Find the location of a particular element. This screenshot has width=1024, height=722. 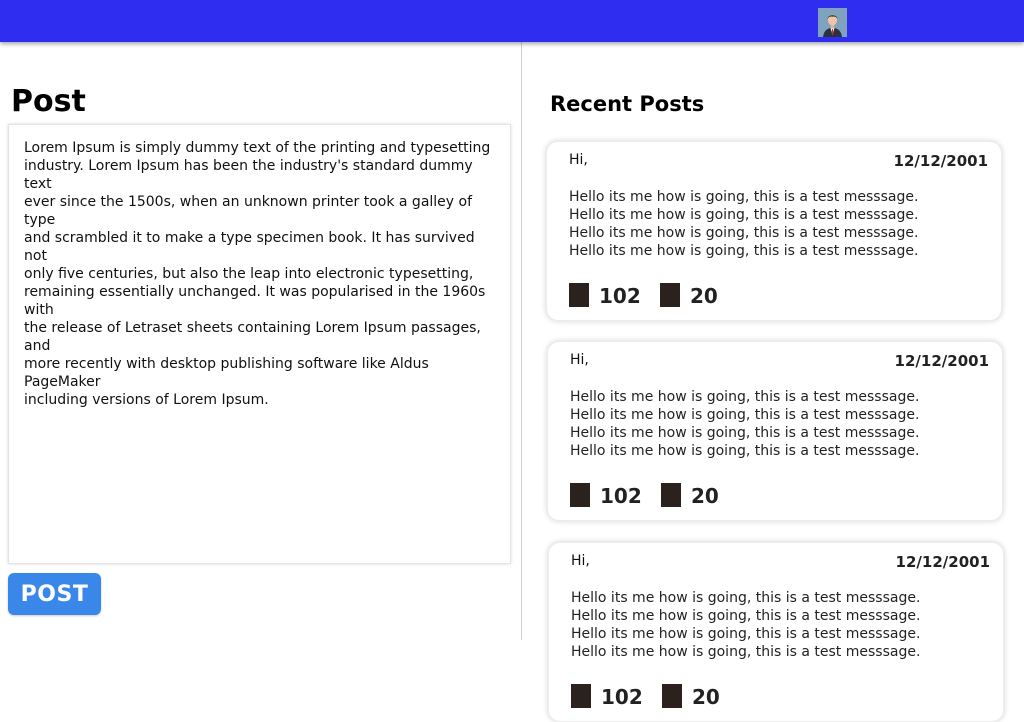

top-app-bar is located at coordinates (512, 21).